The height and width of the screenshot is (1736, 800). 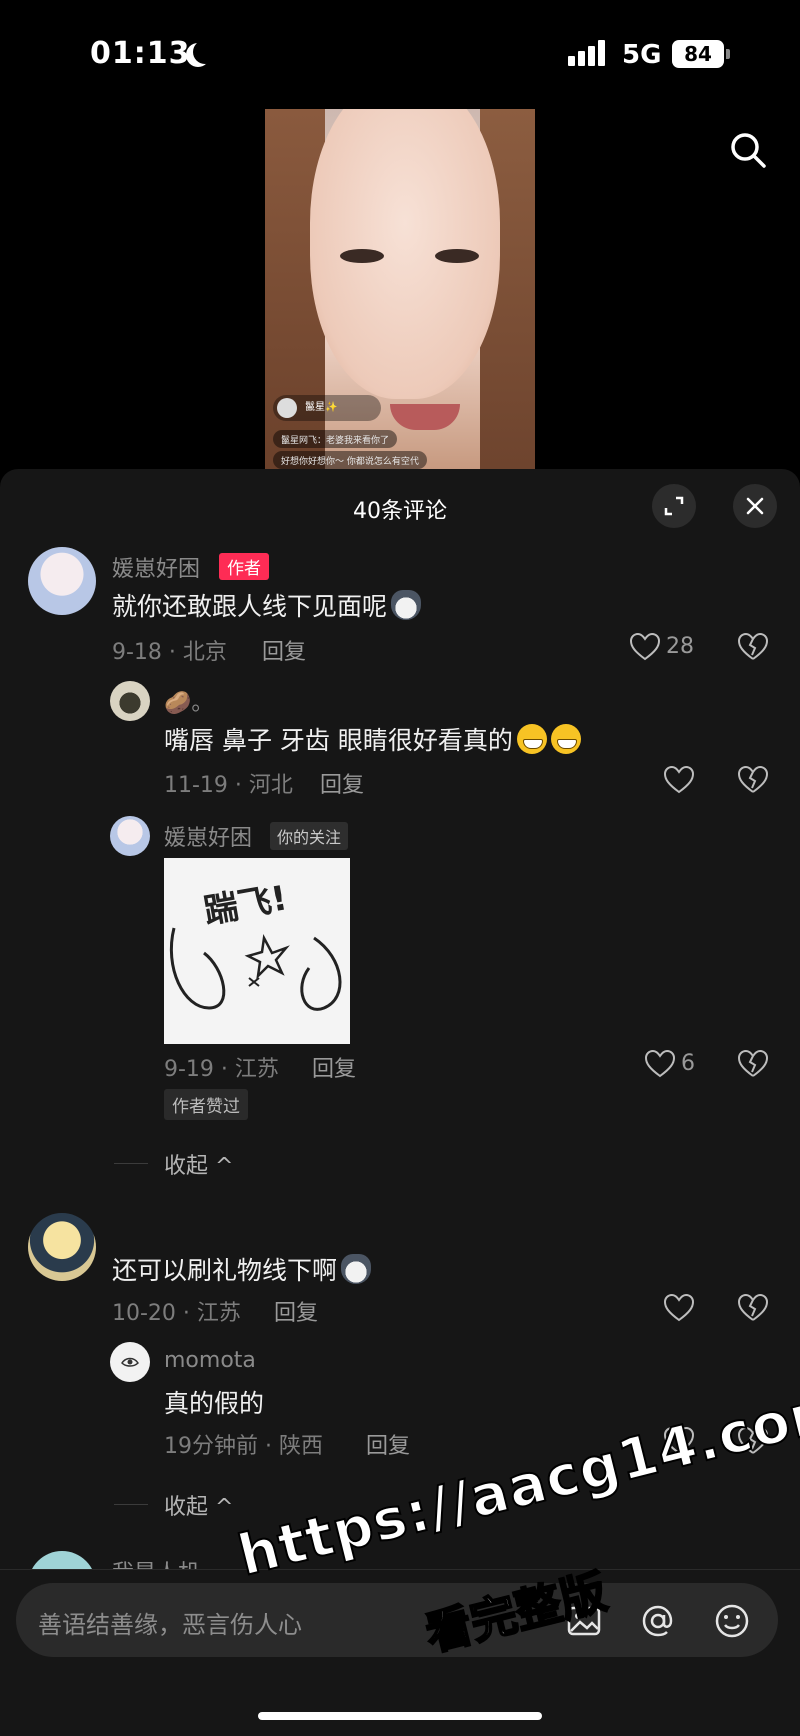 What do you see at coordinates (400, 50) in the screenshot?
I see `status-bar: 01:13 5G 84` at bounding box center [400, 50].